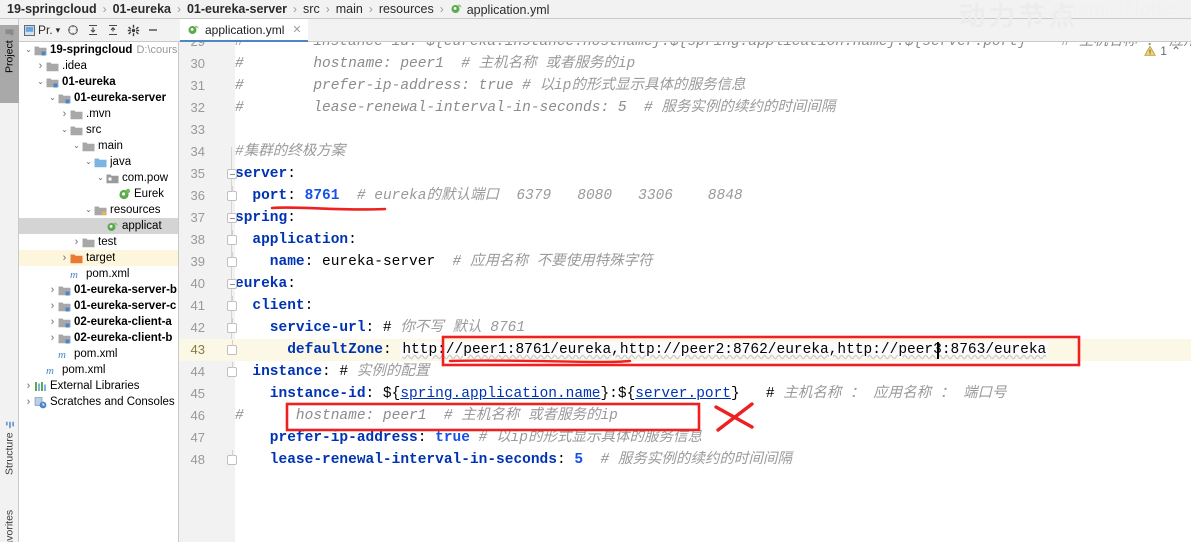 The image size is (1191, 542). I want to click on hostname-box-annotation, so click(493, 417).